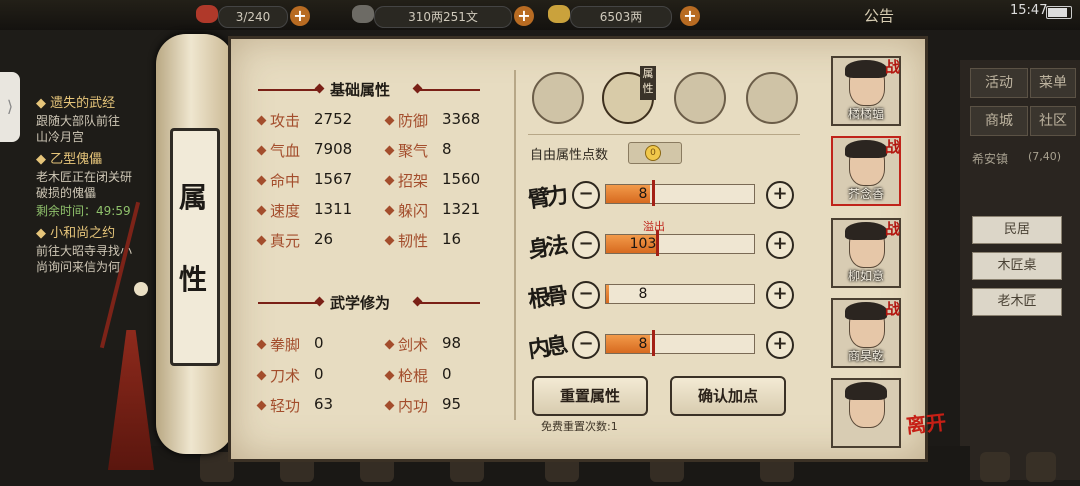 The height and width of the screenshot is (486, 1080). I want to click on attr-value: 8, so click(447, 149).